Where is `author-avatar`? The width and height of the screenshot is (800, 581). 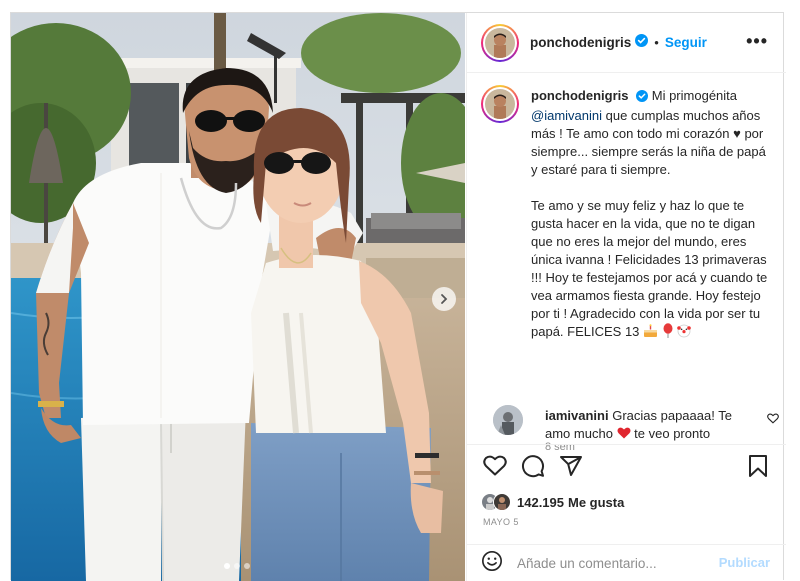
author-avatar is located at coordinates (500, 42).